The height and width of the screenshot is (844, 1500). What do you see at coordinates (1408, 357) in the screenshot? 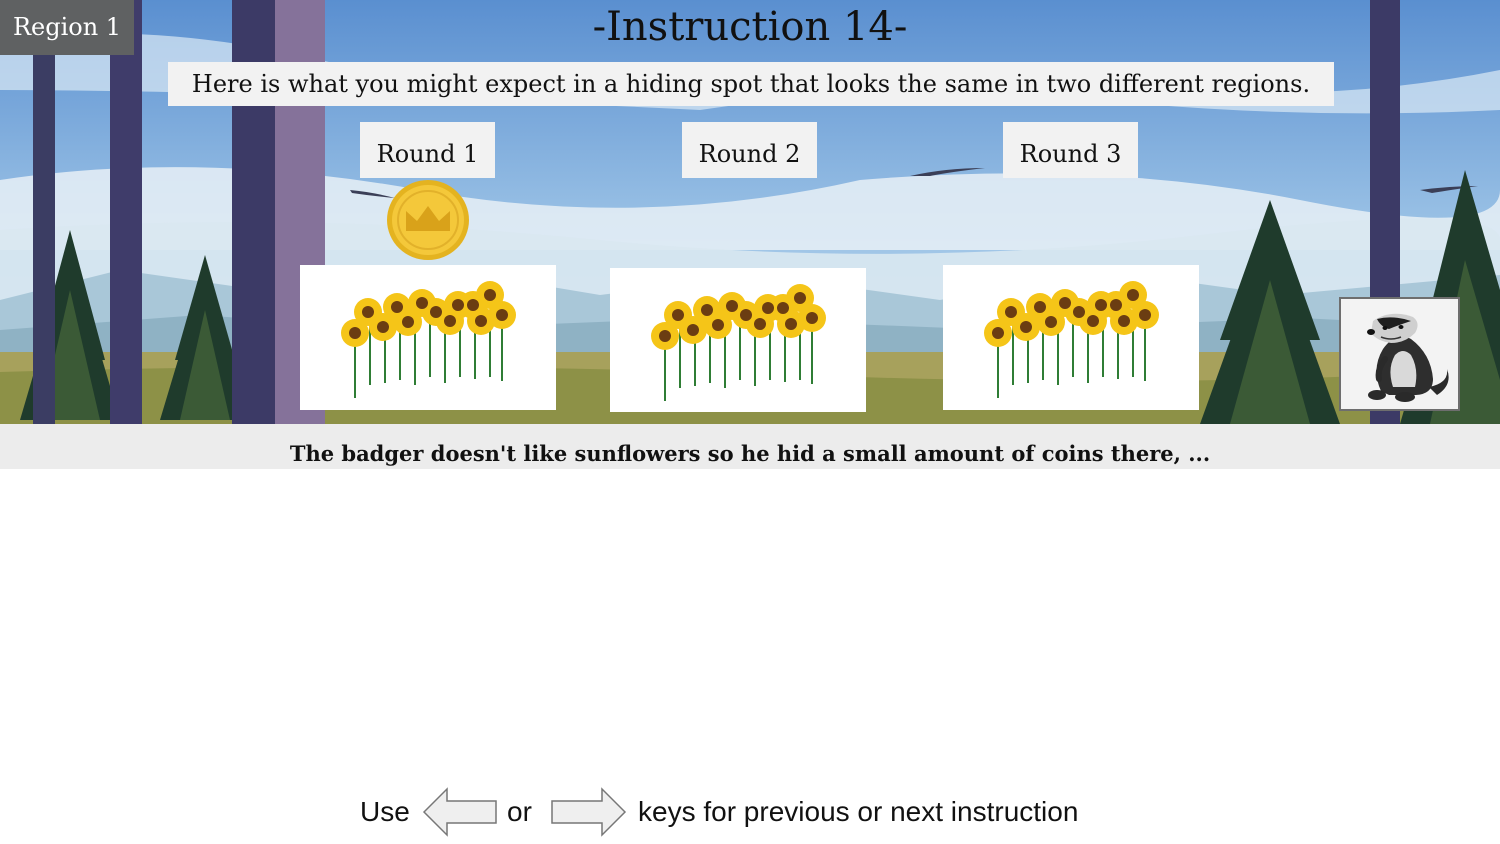
I see `badger-icon` at bounding box center [1408, 357].